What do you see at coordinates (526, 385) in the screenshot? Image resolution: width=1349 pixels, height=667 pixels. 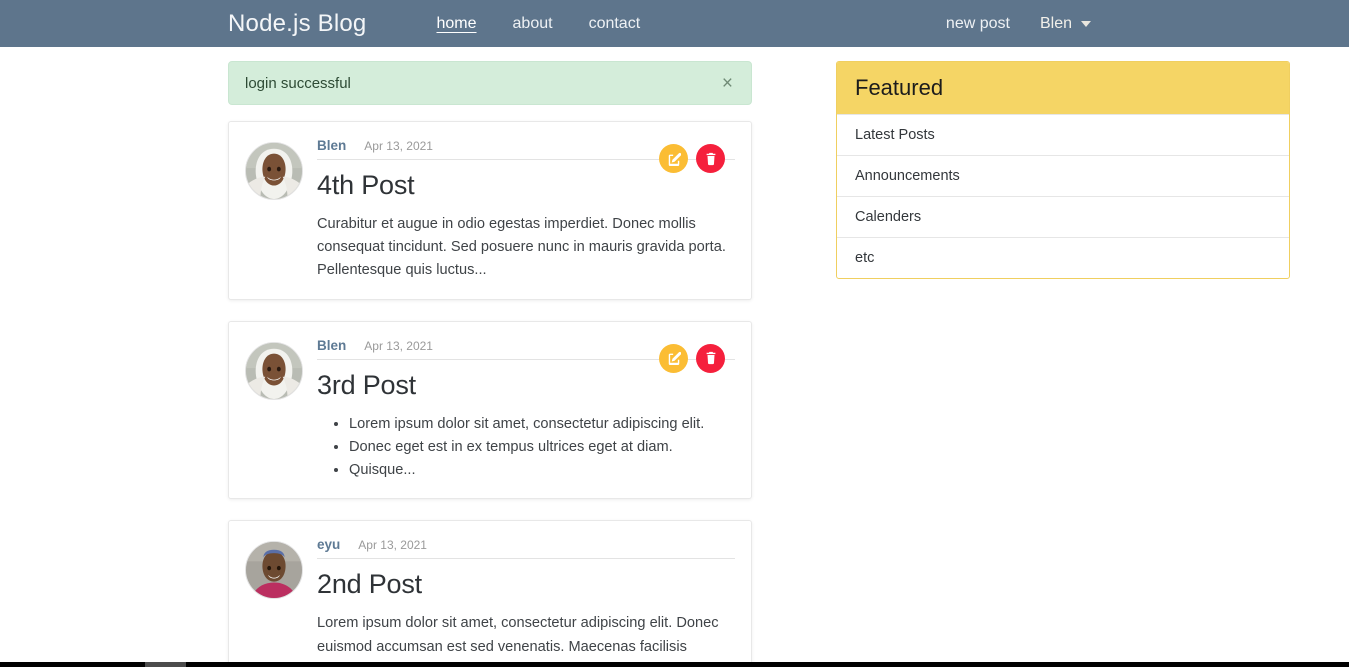 I see `post-title: 3rd Post` at bounding box center [526, 385].